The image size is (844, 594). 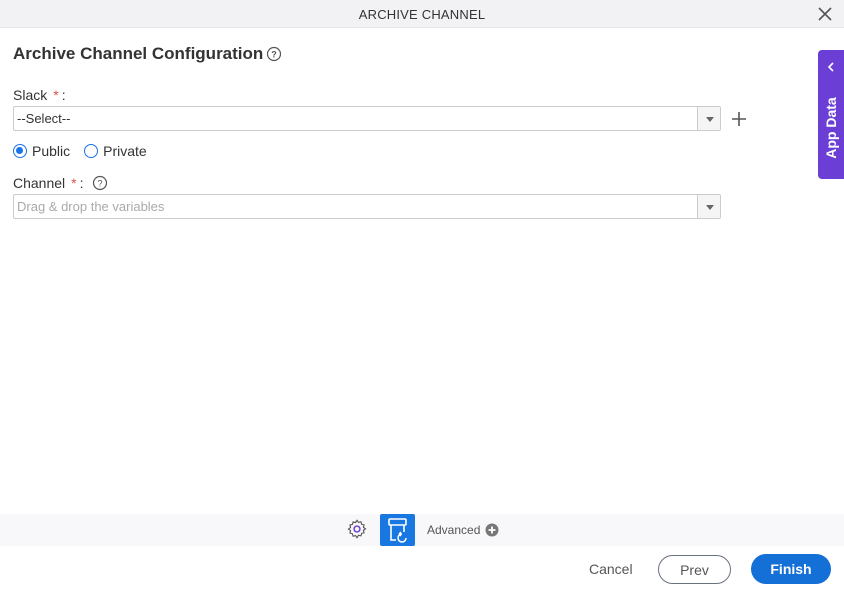 I want to click on page-title: Archive Channel Configuration ?, so click(x=147, y=54).